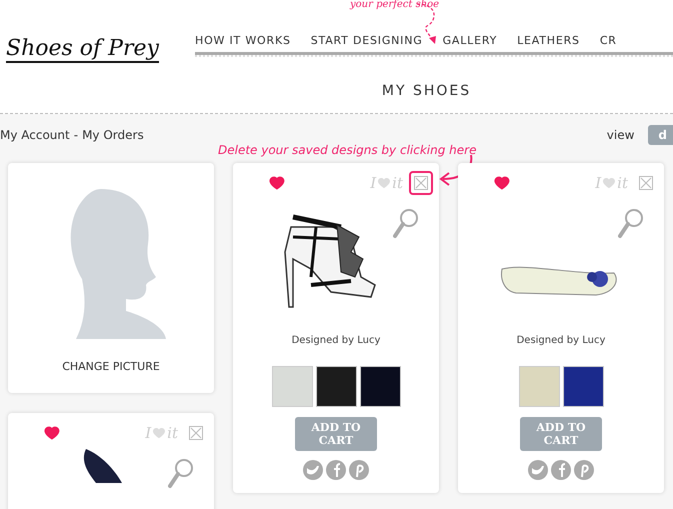  Describe the element at coordinates (421, 183) in the screenshot. I see `delete-icon` at that location.